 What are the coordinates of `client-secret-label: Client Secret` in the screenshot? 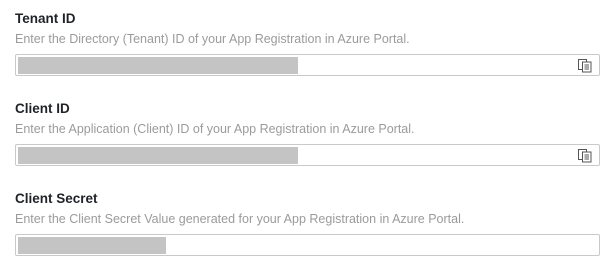 It's located at (56, 198).